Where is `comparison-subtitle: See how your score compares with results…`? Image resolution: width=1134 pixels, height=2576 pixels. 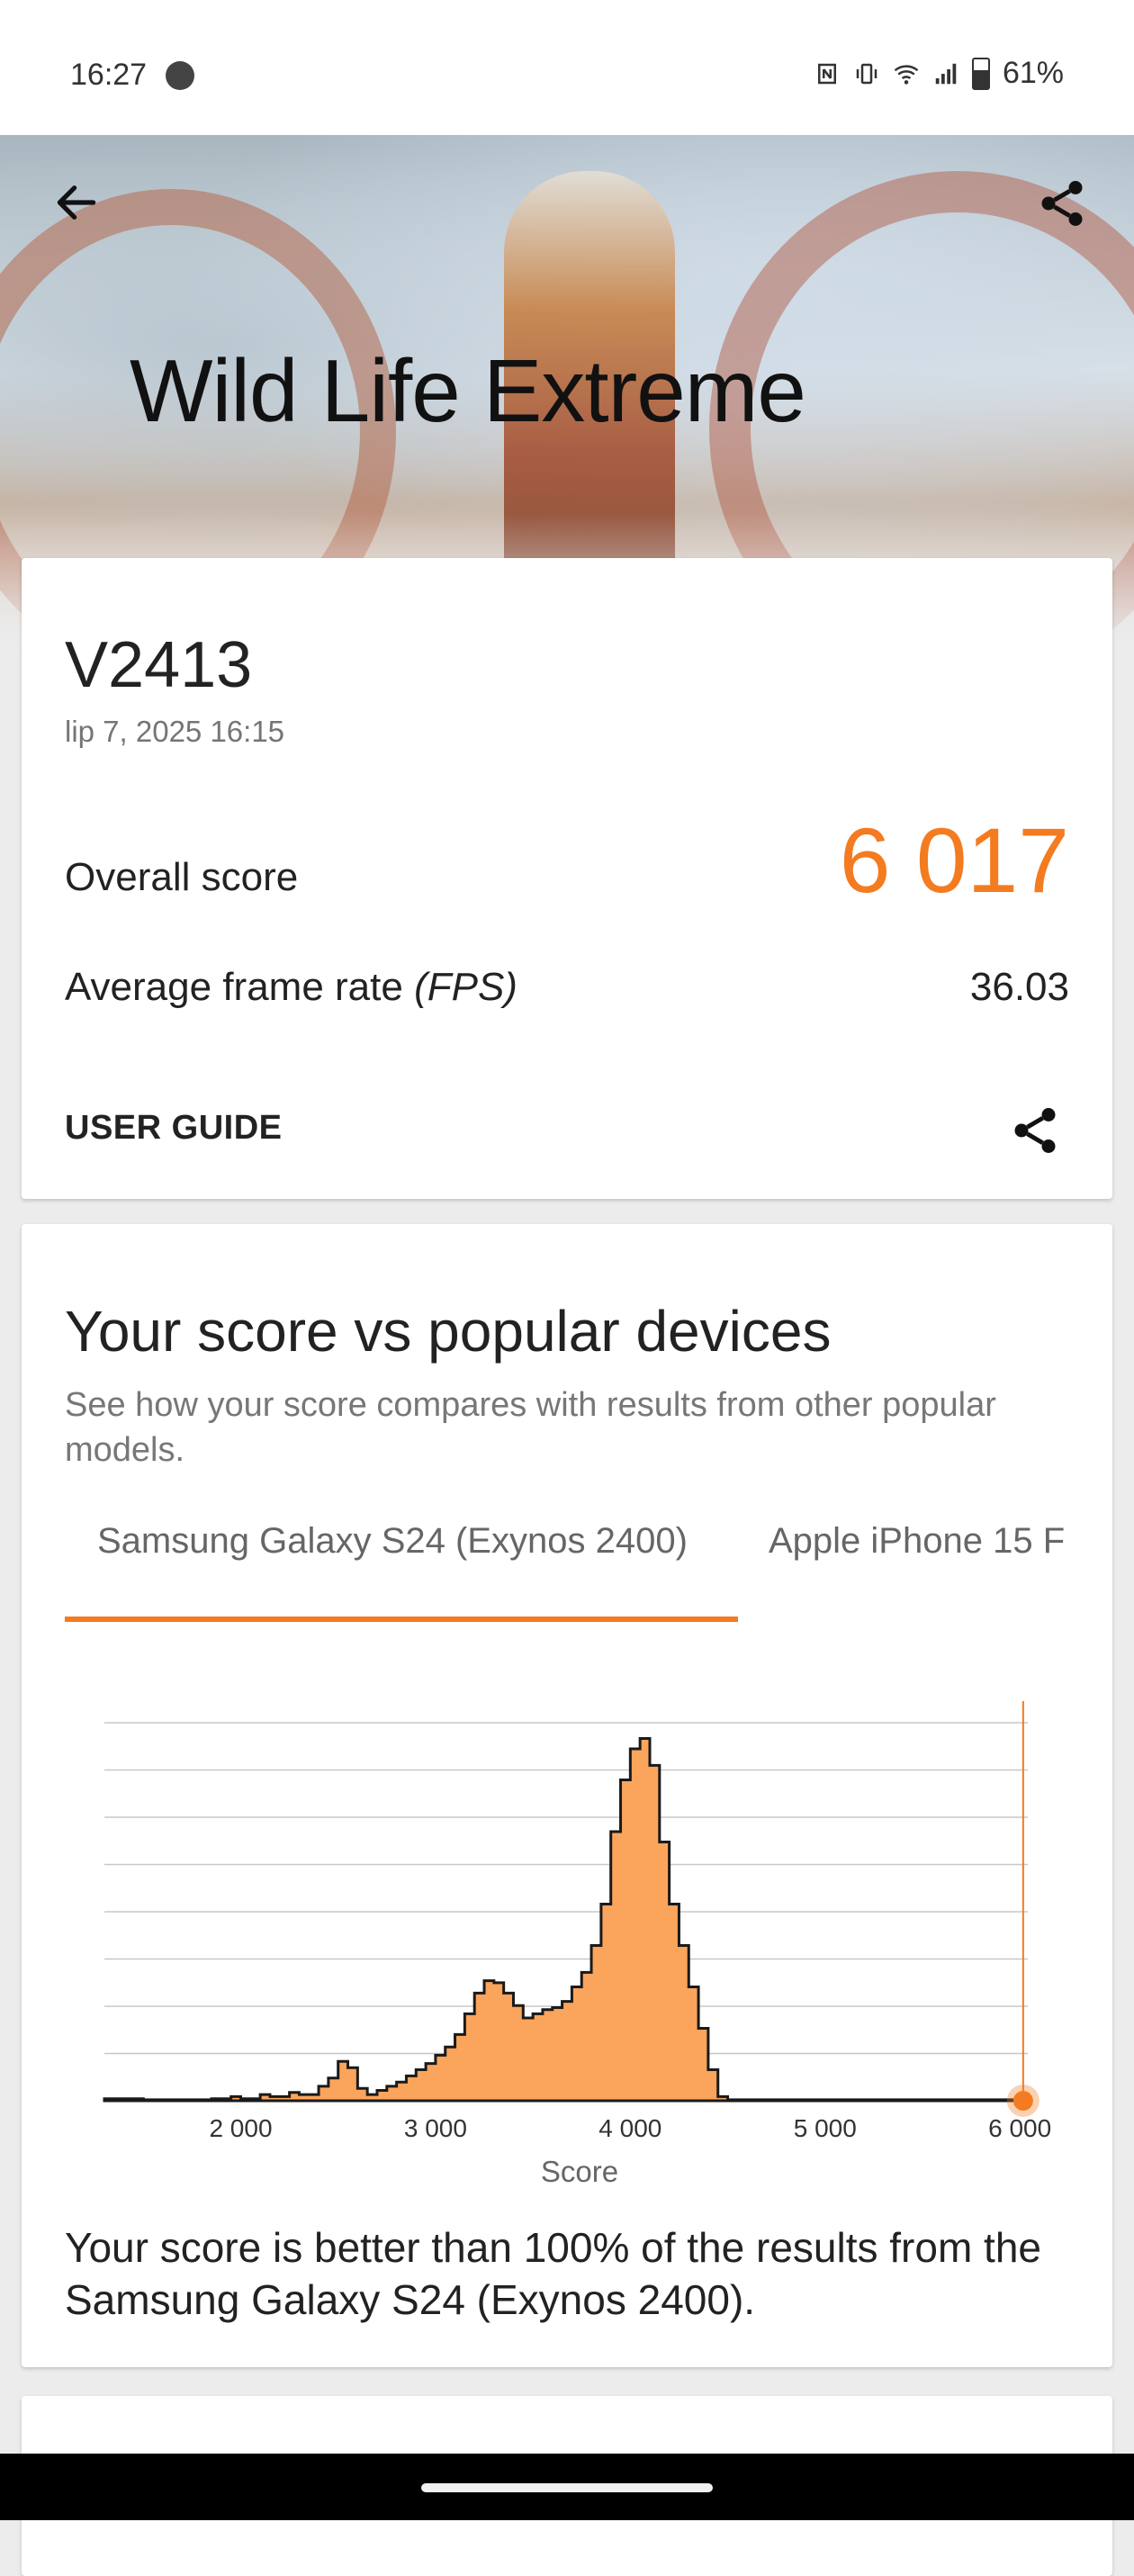
comparison-subtitle: See how your score compares with results… is located at coordinates (530, 1427).